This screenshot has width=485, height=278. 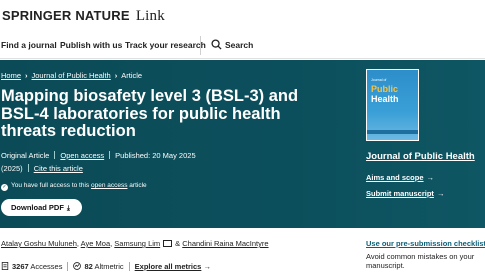 I want to click on aims-scope-link: Aims and scope →, so click(x=400, y=177).